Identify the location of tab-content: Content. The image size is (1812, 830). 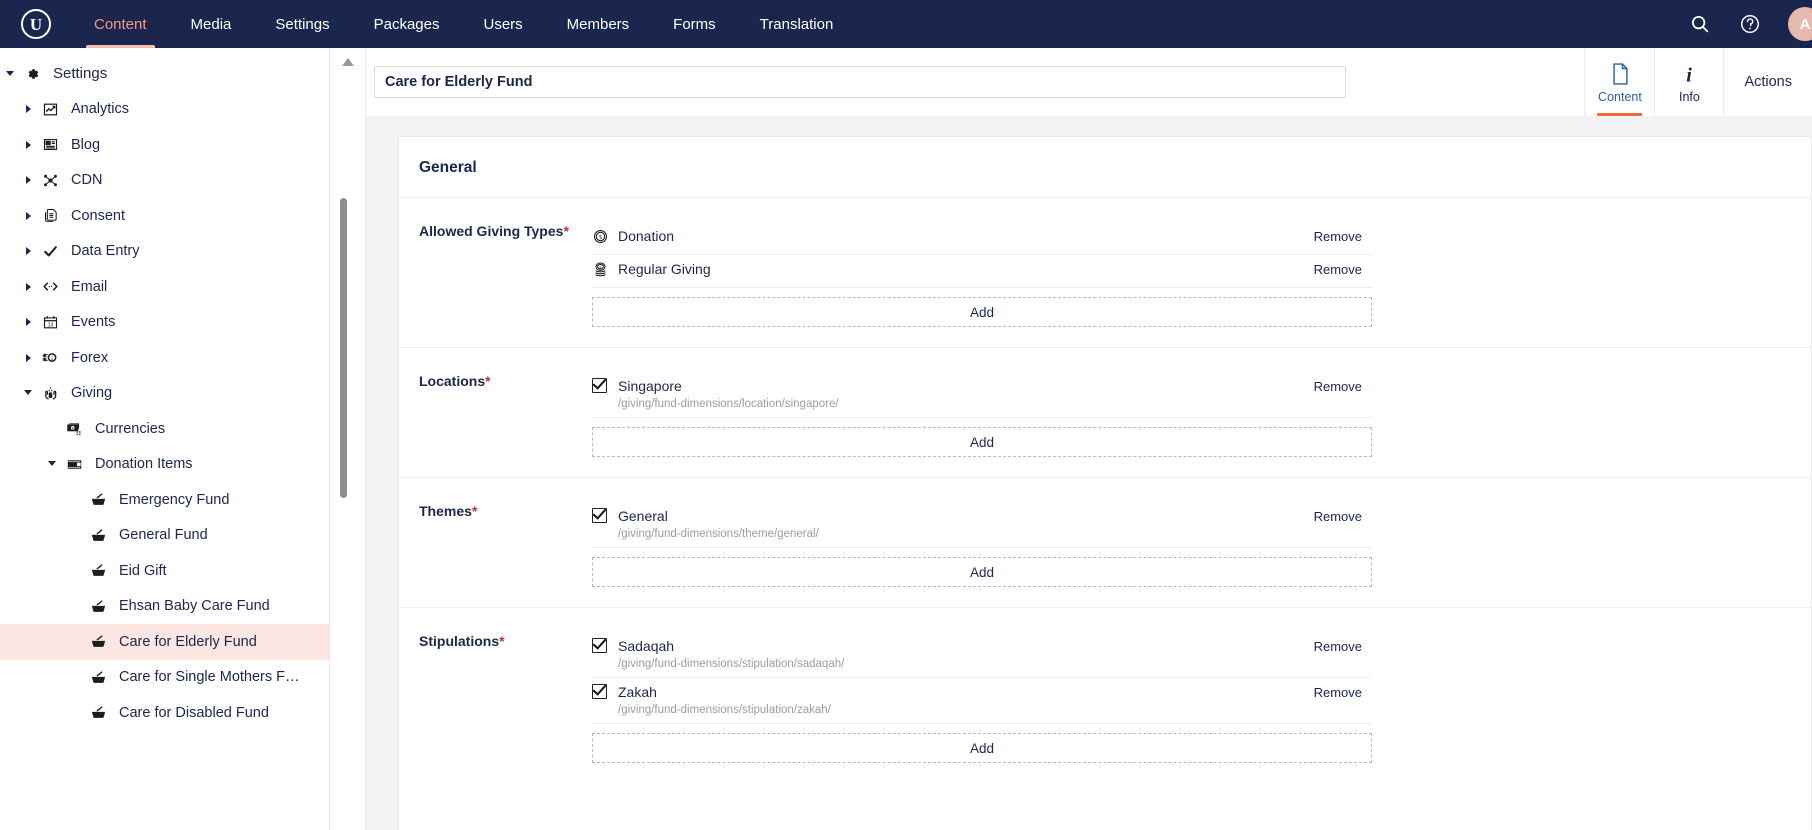
(1619, 82).